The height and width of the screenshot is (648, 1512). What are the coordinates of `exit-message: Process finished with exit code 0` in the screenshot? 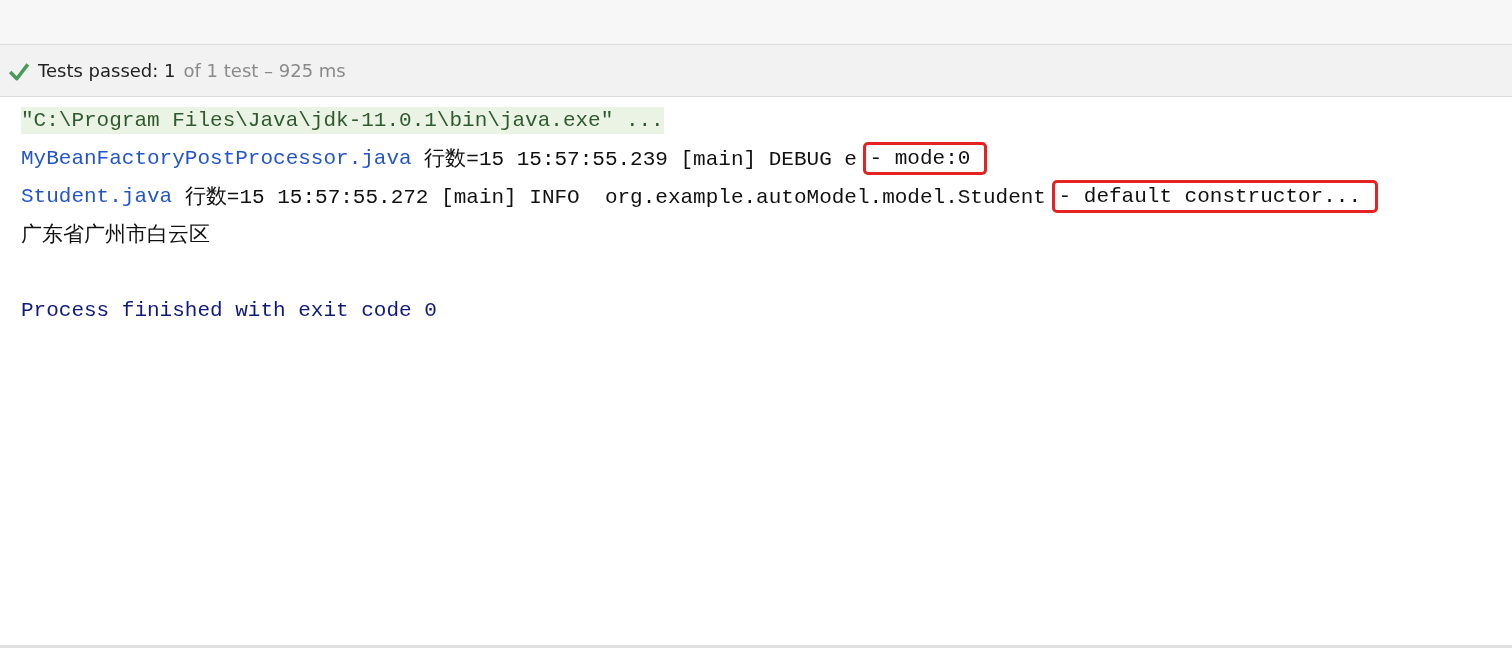 It's located at (229, 310).